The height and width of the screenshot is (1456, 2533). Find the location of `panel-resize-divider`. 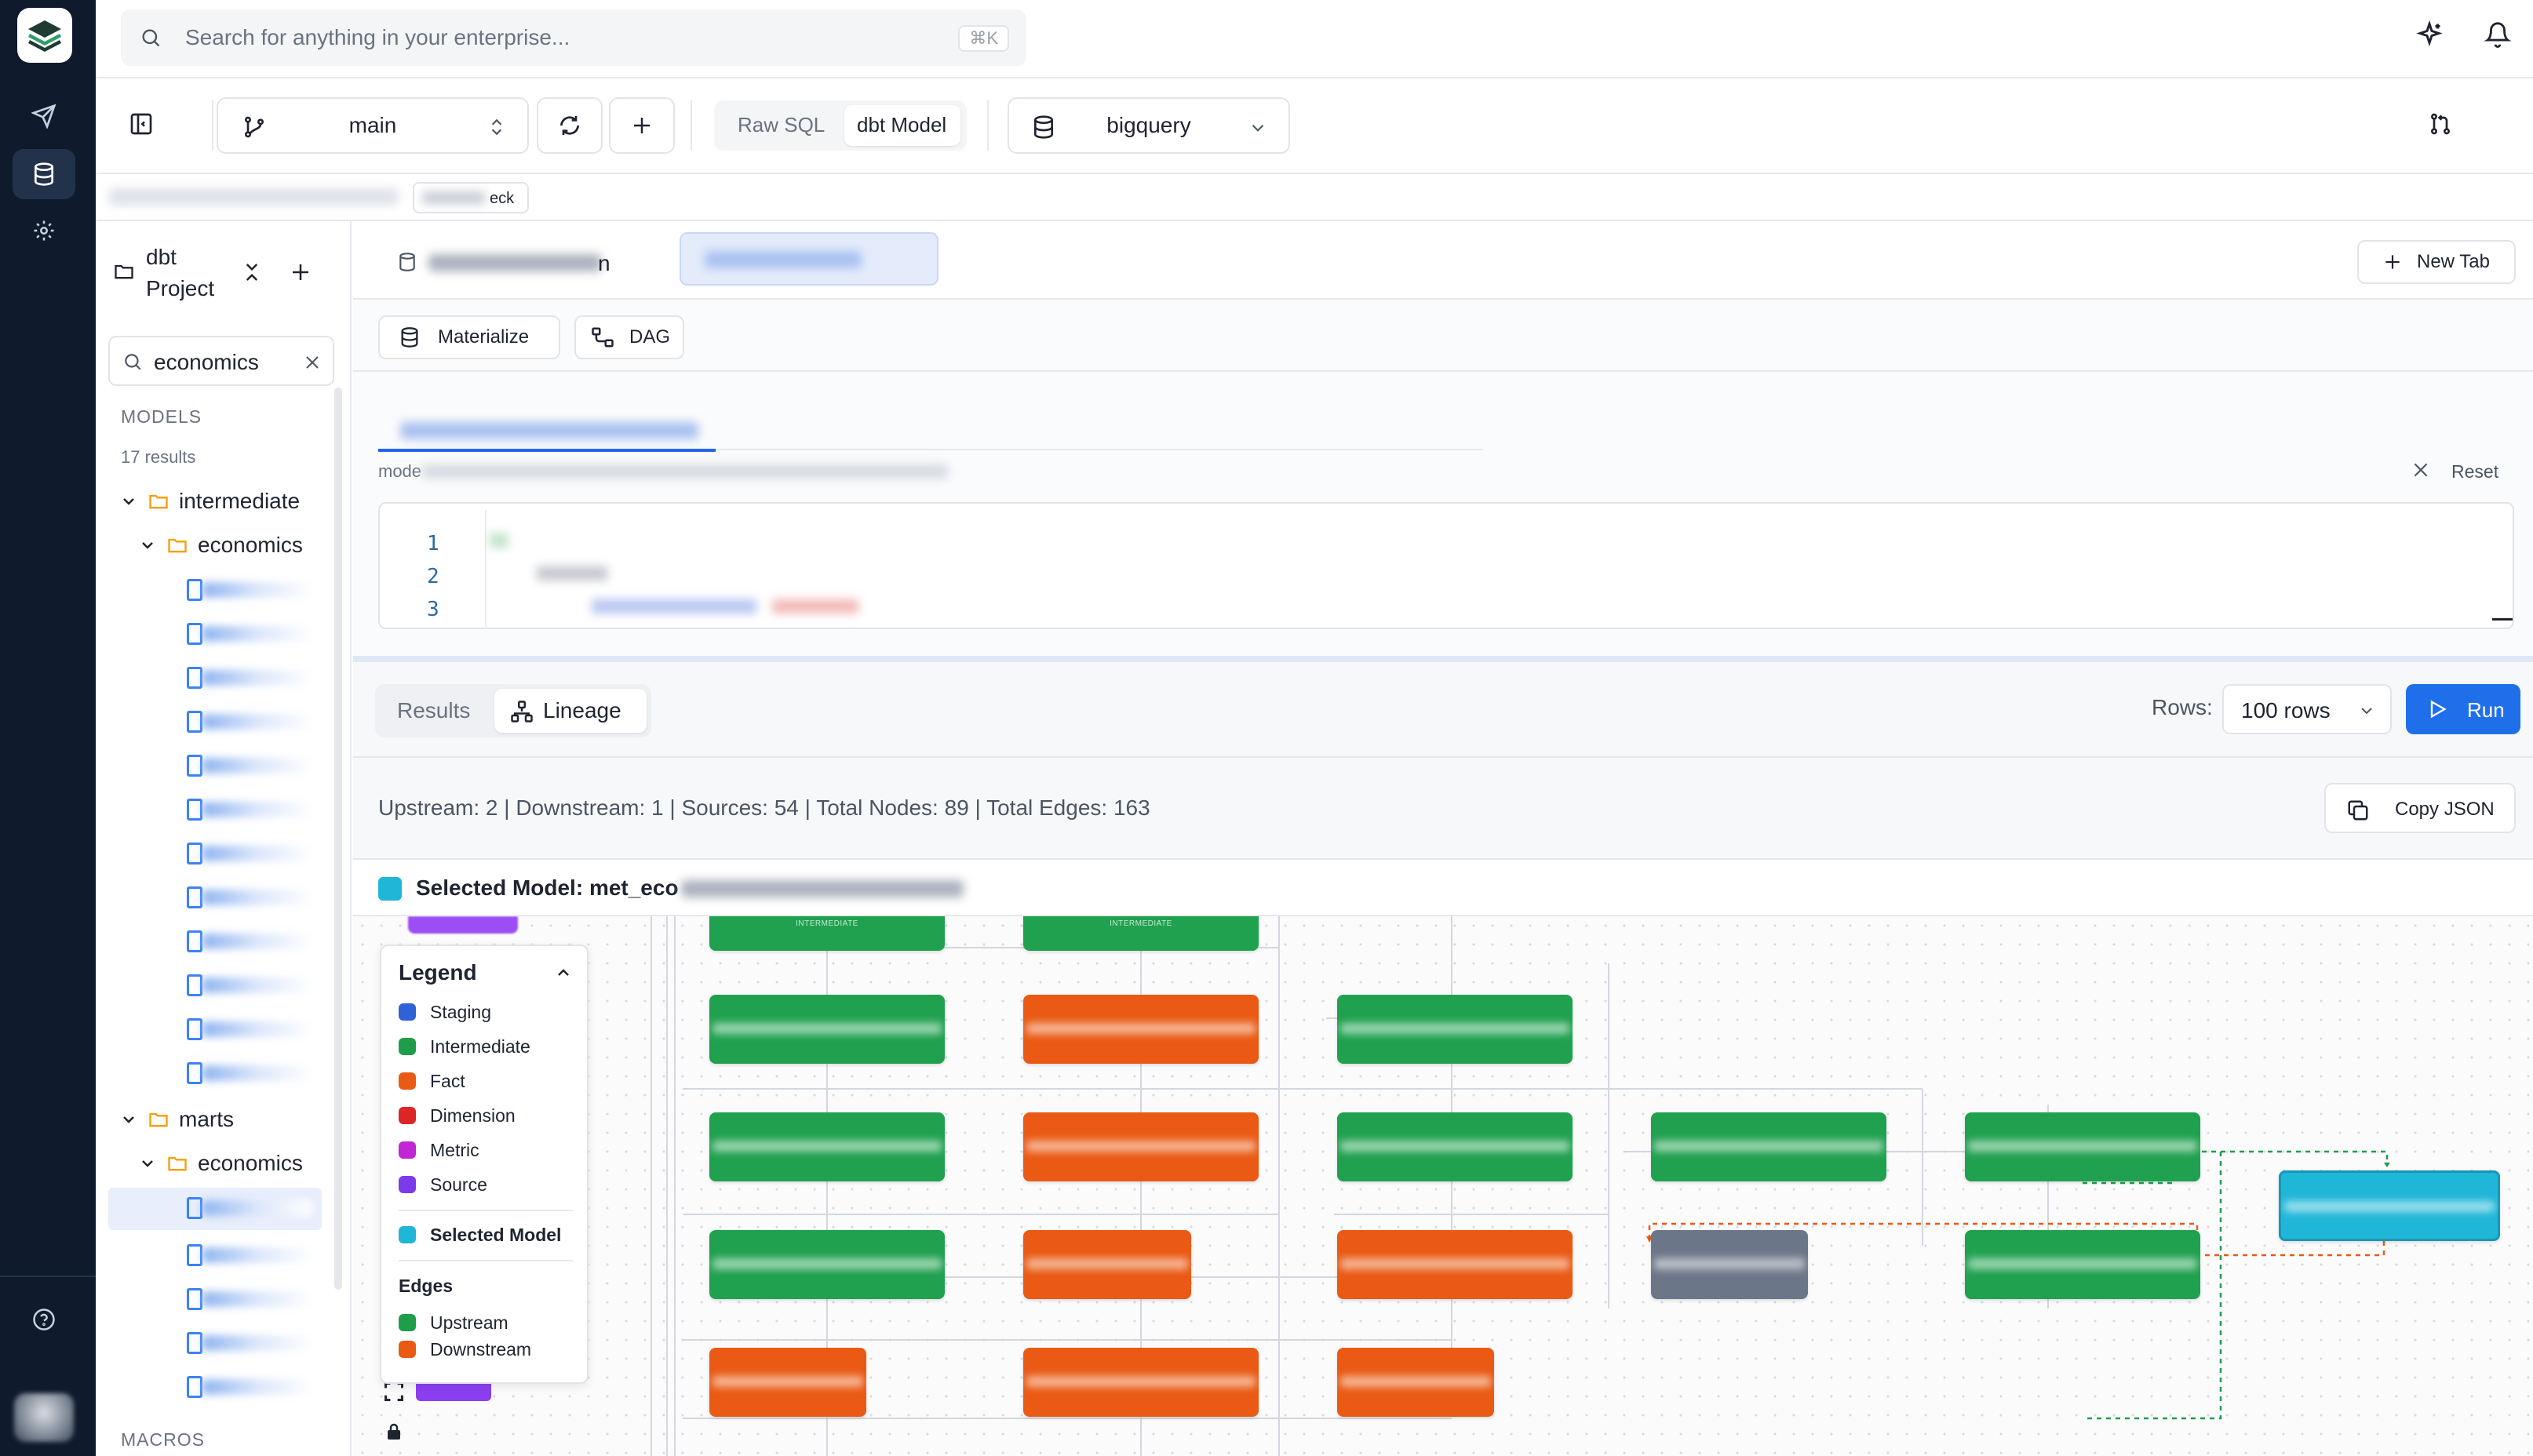

panel-resize-divider is located at coordinates (1443, 659).